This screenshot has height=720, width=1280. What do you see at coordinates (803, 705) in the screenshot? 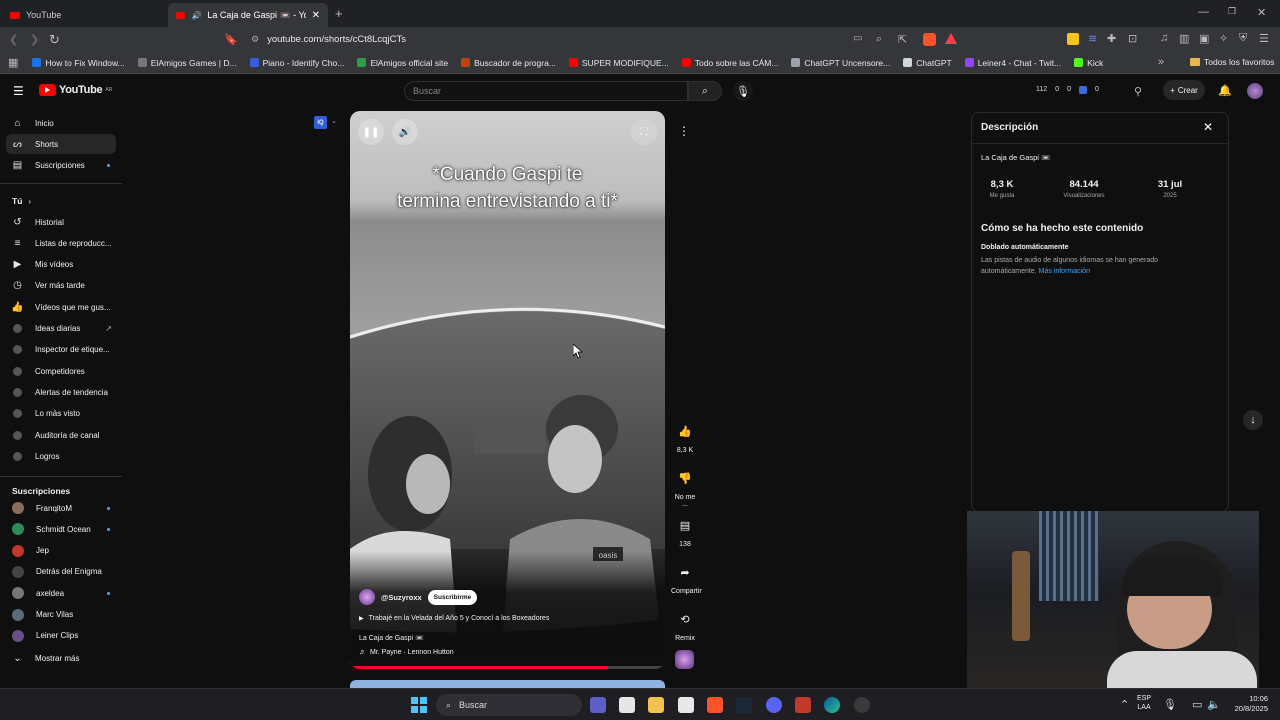
I see `obs-app-icon` at bounding box center [803, 705].